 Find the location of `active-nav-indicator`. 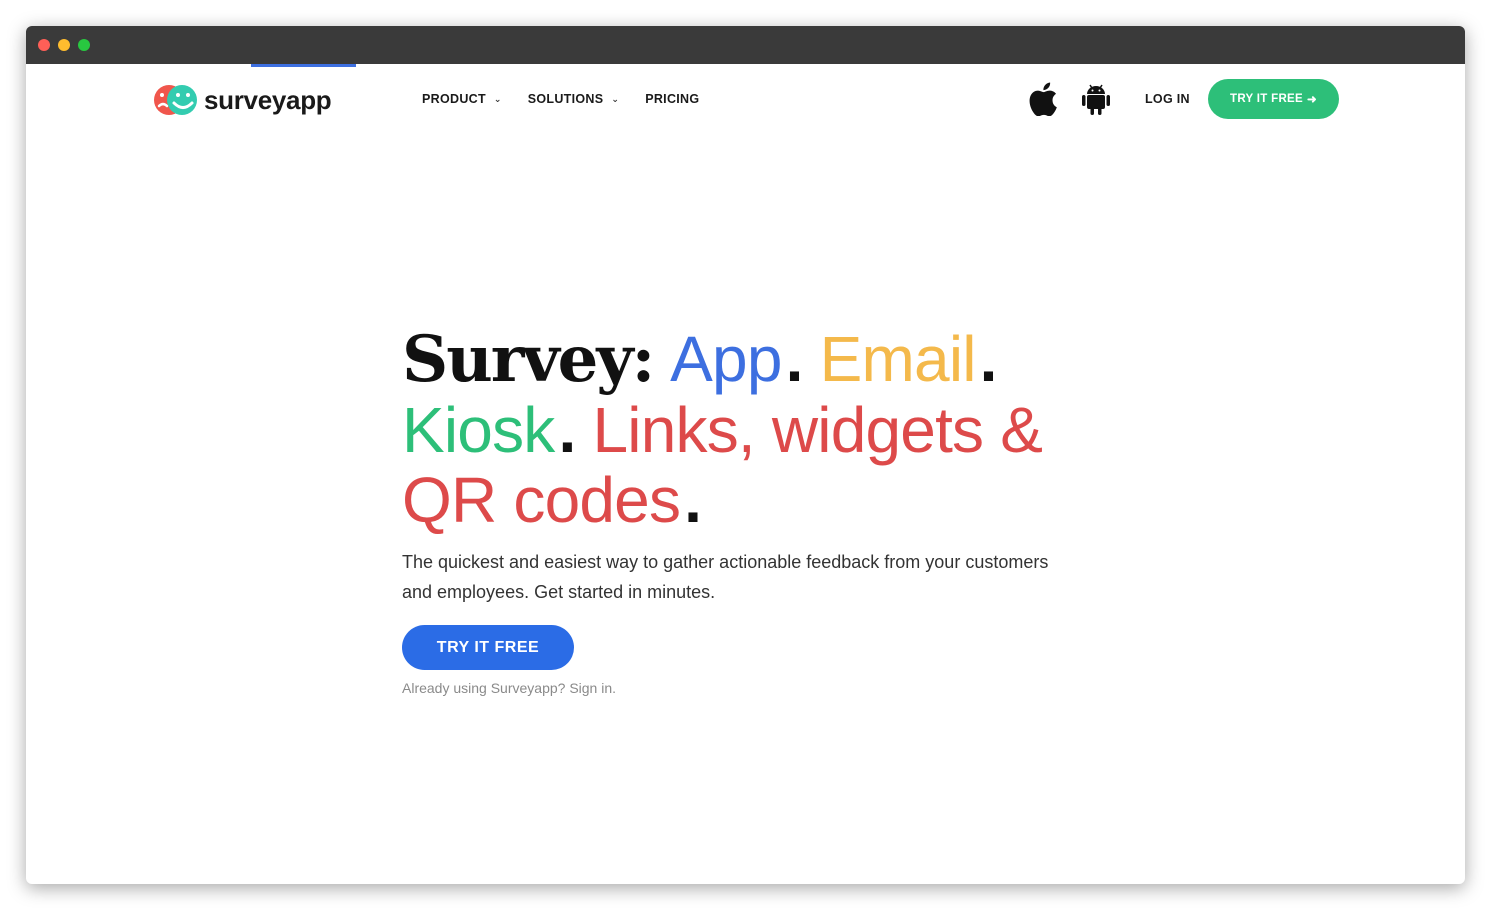

active-nav-indicator is located at coordinates (303, 65).